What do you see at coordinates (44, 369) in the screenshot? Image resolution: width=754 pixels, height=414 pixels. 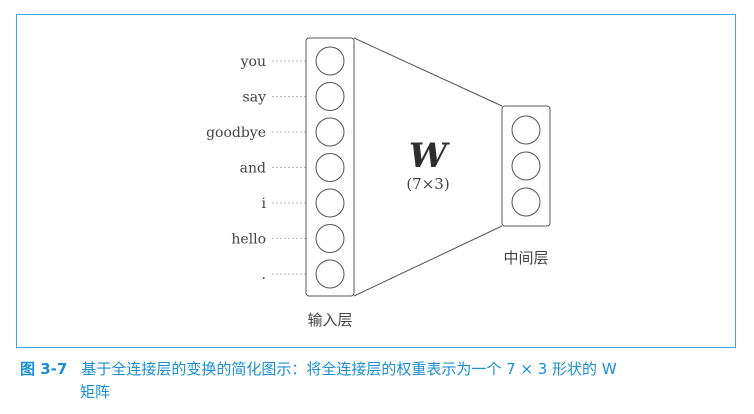 I see `caption-number: 图 3-7` at bounding box center [44, 369].